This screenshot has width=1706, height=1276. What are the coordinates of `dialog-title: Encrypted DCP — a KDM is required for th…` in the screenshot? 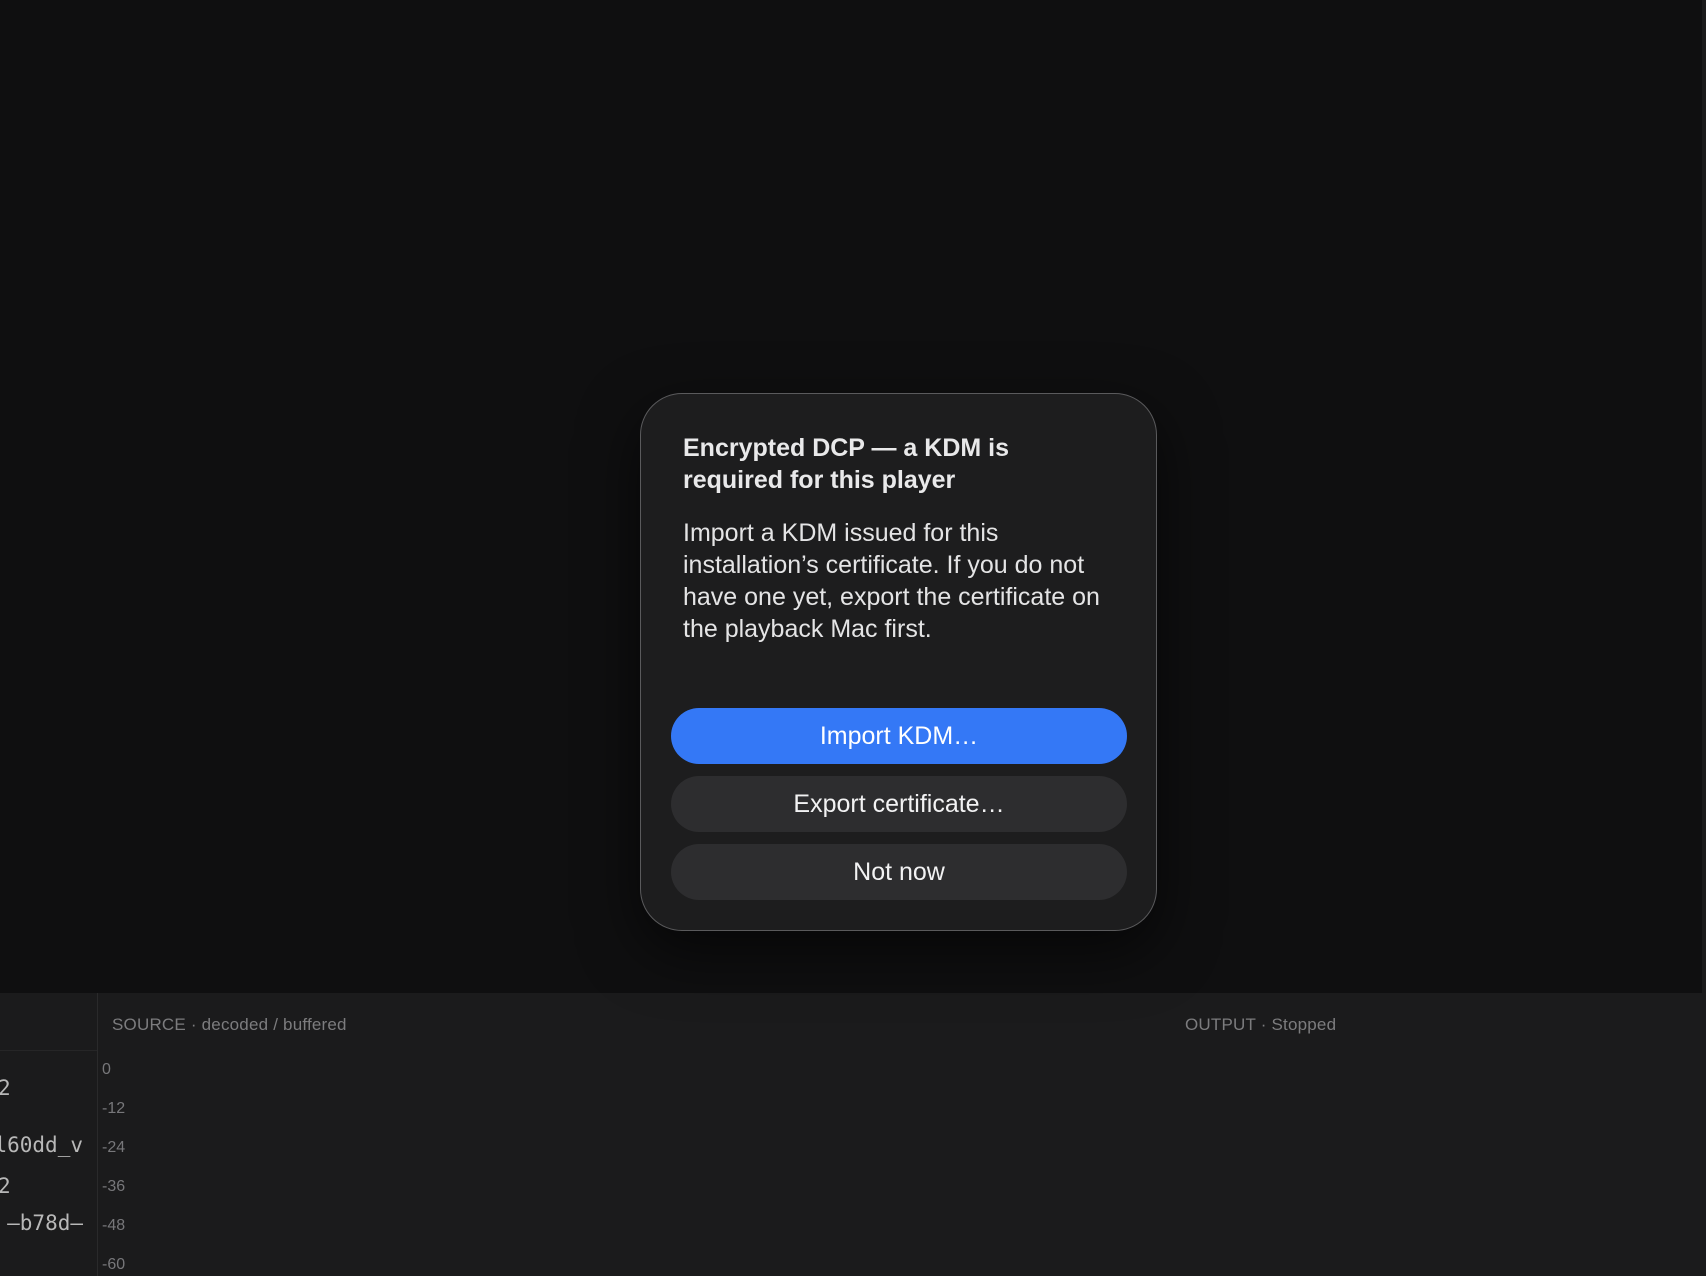 It's located at (846, 464).